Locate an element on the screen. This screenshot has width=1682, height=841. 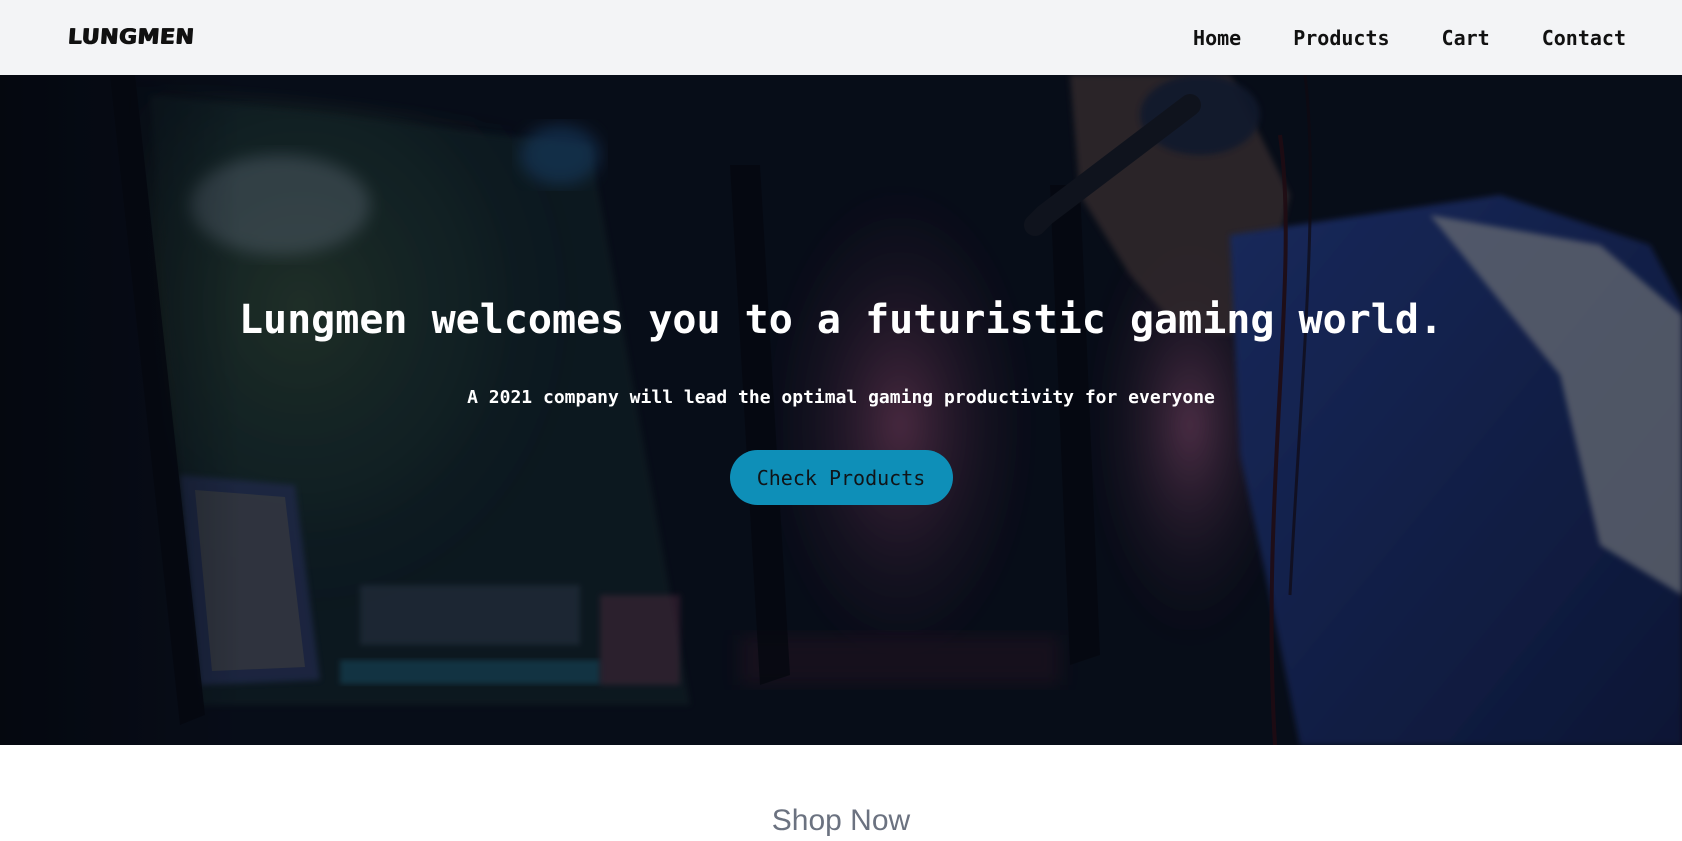
nav-links: Home Products Cart Contact is located at coordinates (1409, 38).